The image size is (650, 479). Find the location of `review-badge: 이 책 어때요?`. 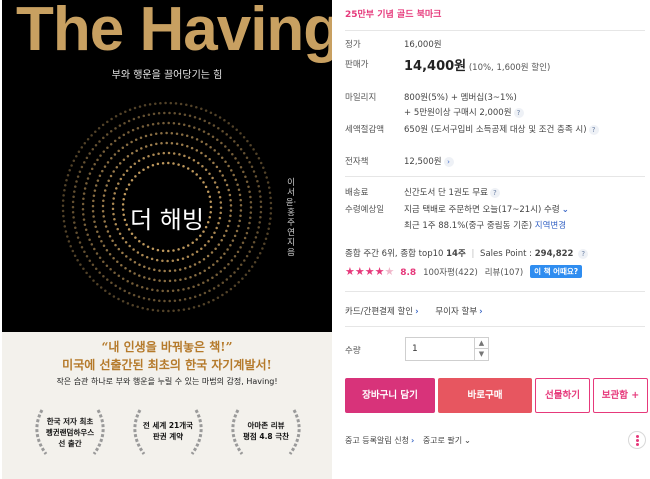

review-badge: 이 책 어때요? is located at coordinates (556, 271).